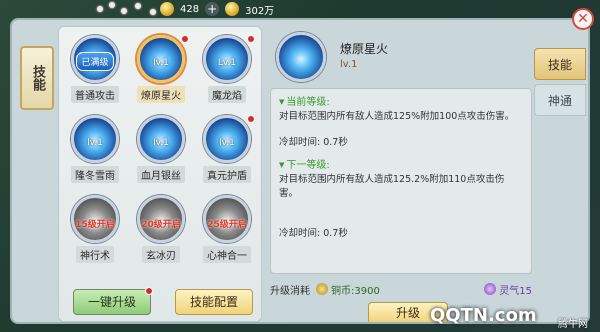  I want to click on cost-label: 升级消耗, so click(290, 291).